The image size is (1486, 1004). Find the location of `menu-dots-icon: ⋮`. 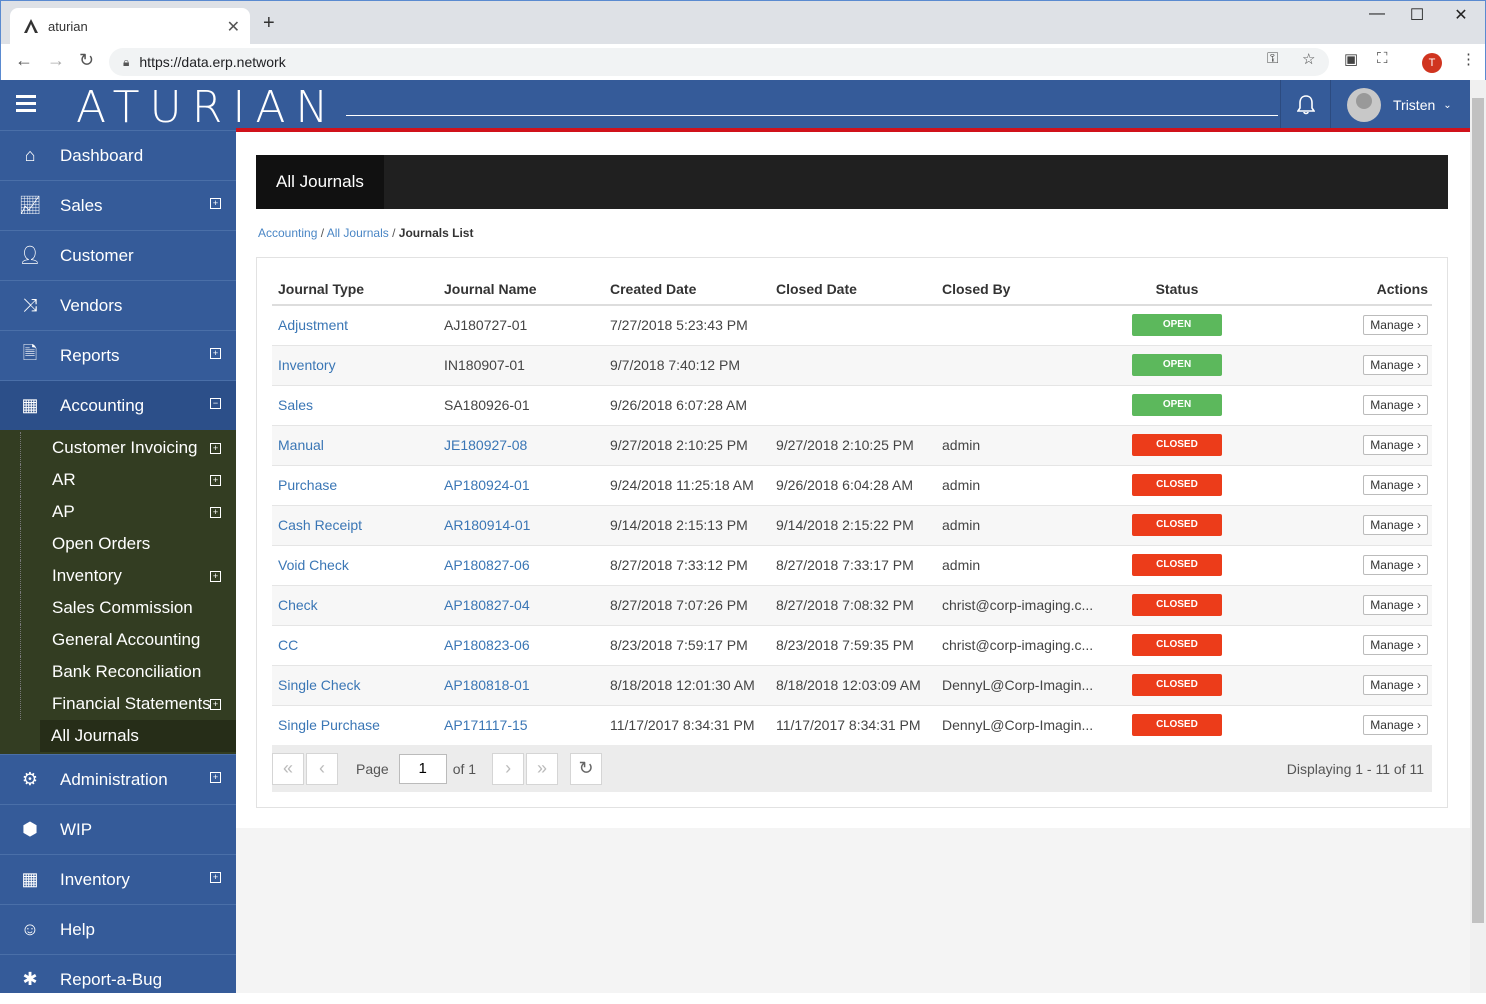

menu-dots-icon: ⋮ is located at coordinates (1468, 59).